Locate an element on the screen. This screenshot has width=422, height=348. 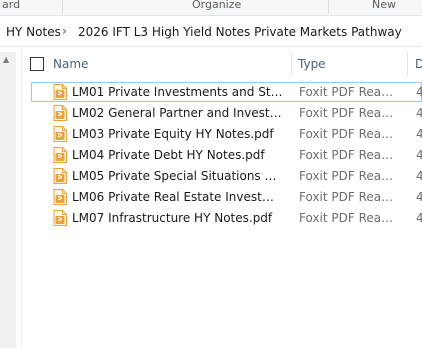
column-header-name: Name is located at coordinates (171, 64).